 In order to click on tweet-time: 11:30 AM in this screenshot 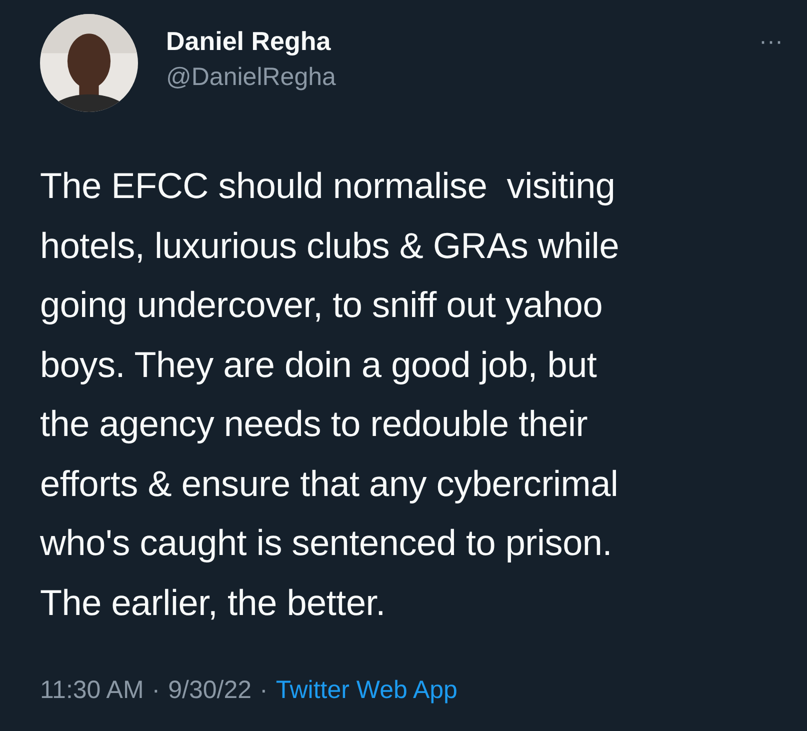, I will do `click(92, 690)`.